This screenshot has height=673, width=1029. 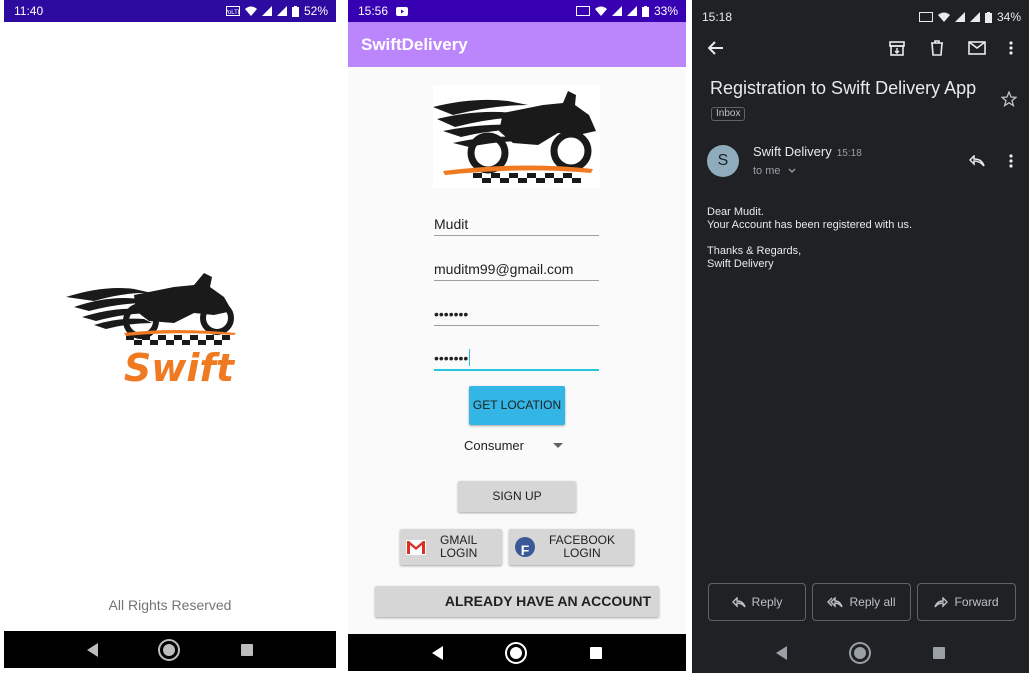 What do you see at coordinates (872, 602) in the screenshot?
I see `reply-all-label: Reply all` at bounding box center [872, 602].